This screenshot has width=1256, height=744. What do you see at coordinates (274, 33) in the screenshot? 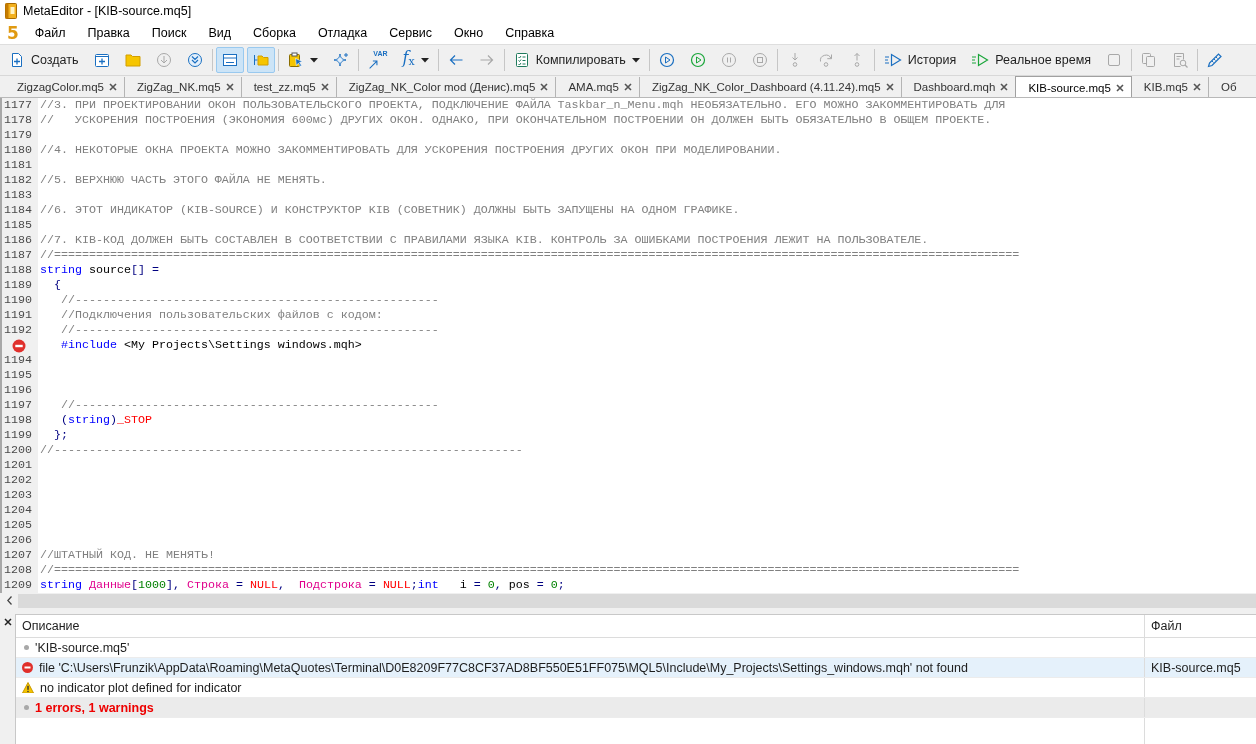
I see `menu-item: Сборка` at bounding box center [274, 33].